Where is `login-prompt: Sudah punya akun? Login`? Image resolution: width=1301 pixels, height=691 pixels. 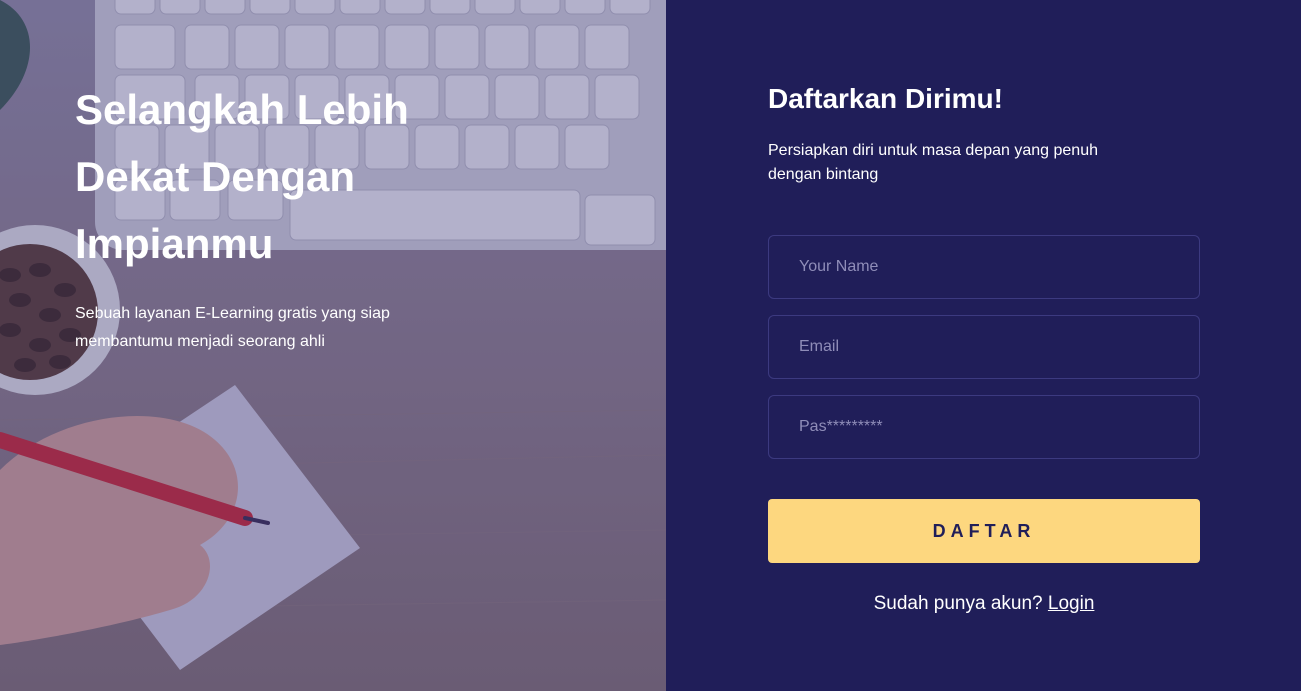
login-prompt: Sudah punya akun? Login is located at coordinates (984, 604).